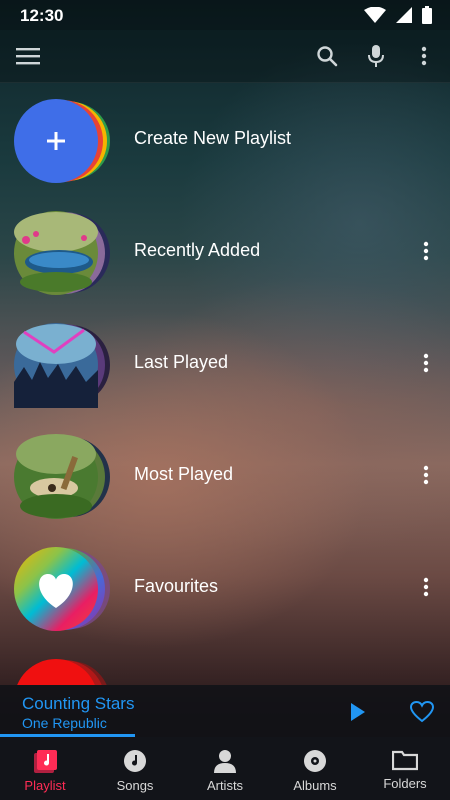 The height and width of the screenshot is (800, 450). I want to click on playlist-row-partial, so click(225, 664).